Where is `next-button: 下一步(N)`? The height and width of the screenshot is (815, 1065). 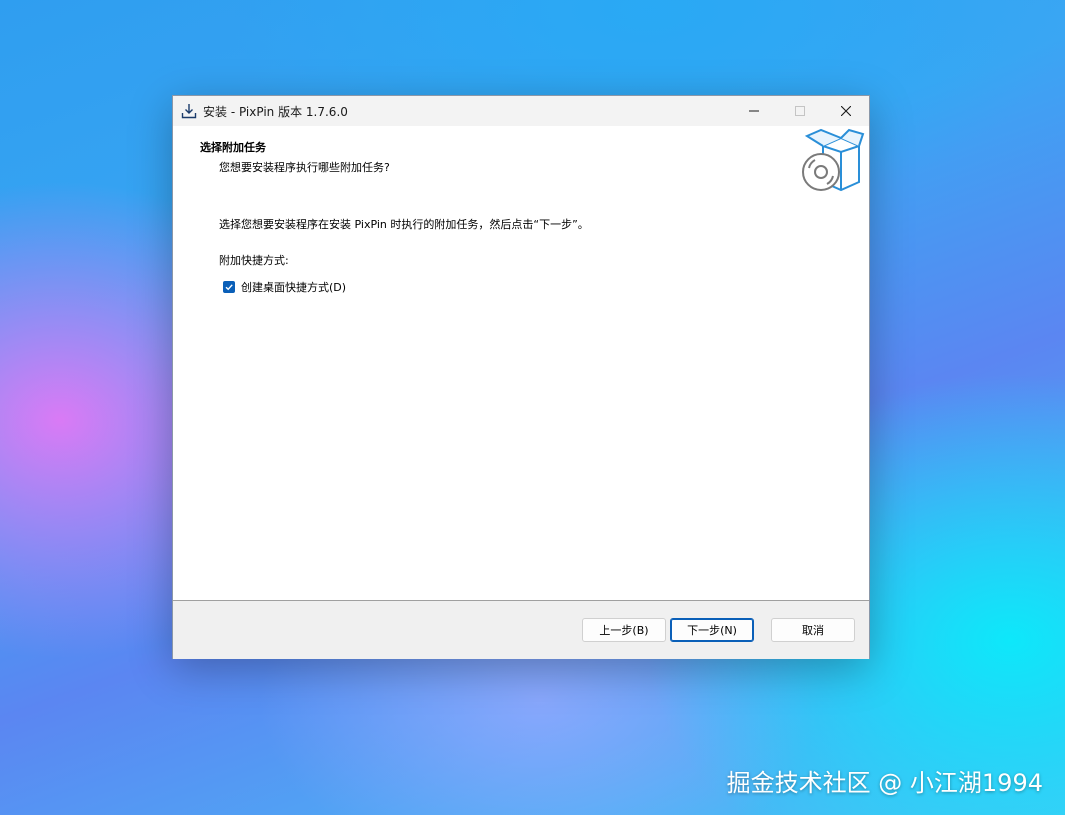 next-button: 下一步(N) is located at coordinates (712, 630).